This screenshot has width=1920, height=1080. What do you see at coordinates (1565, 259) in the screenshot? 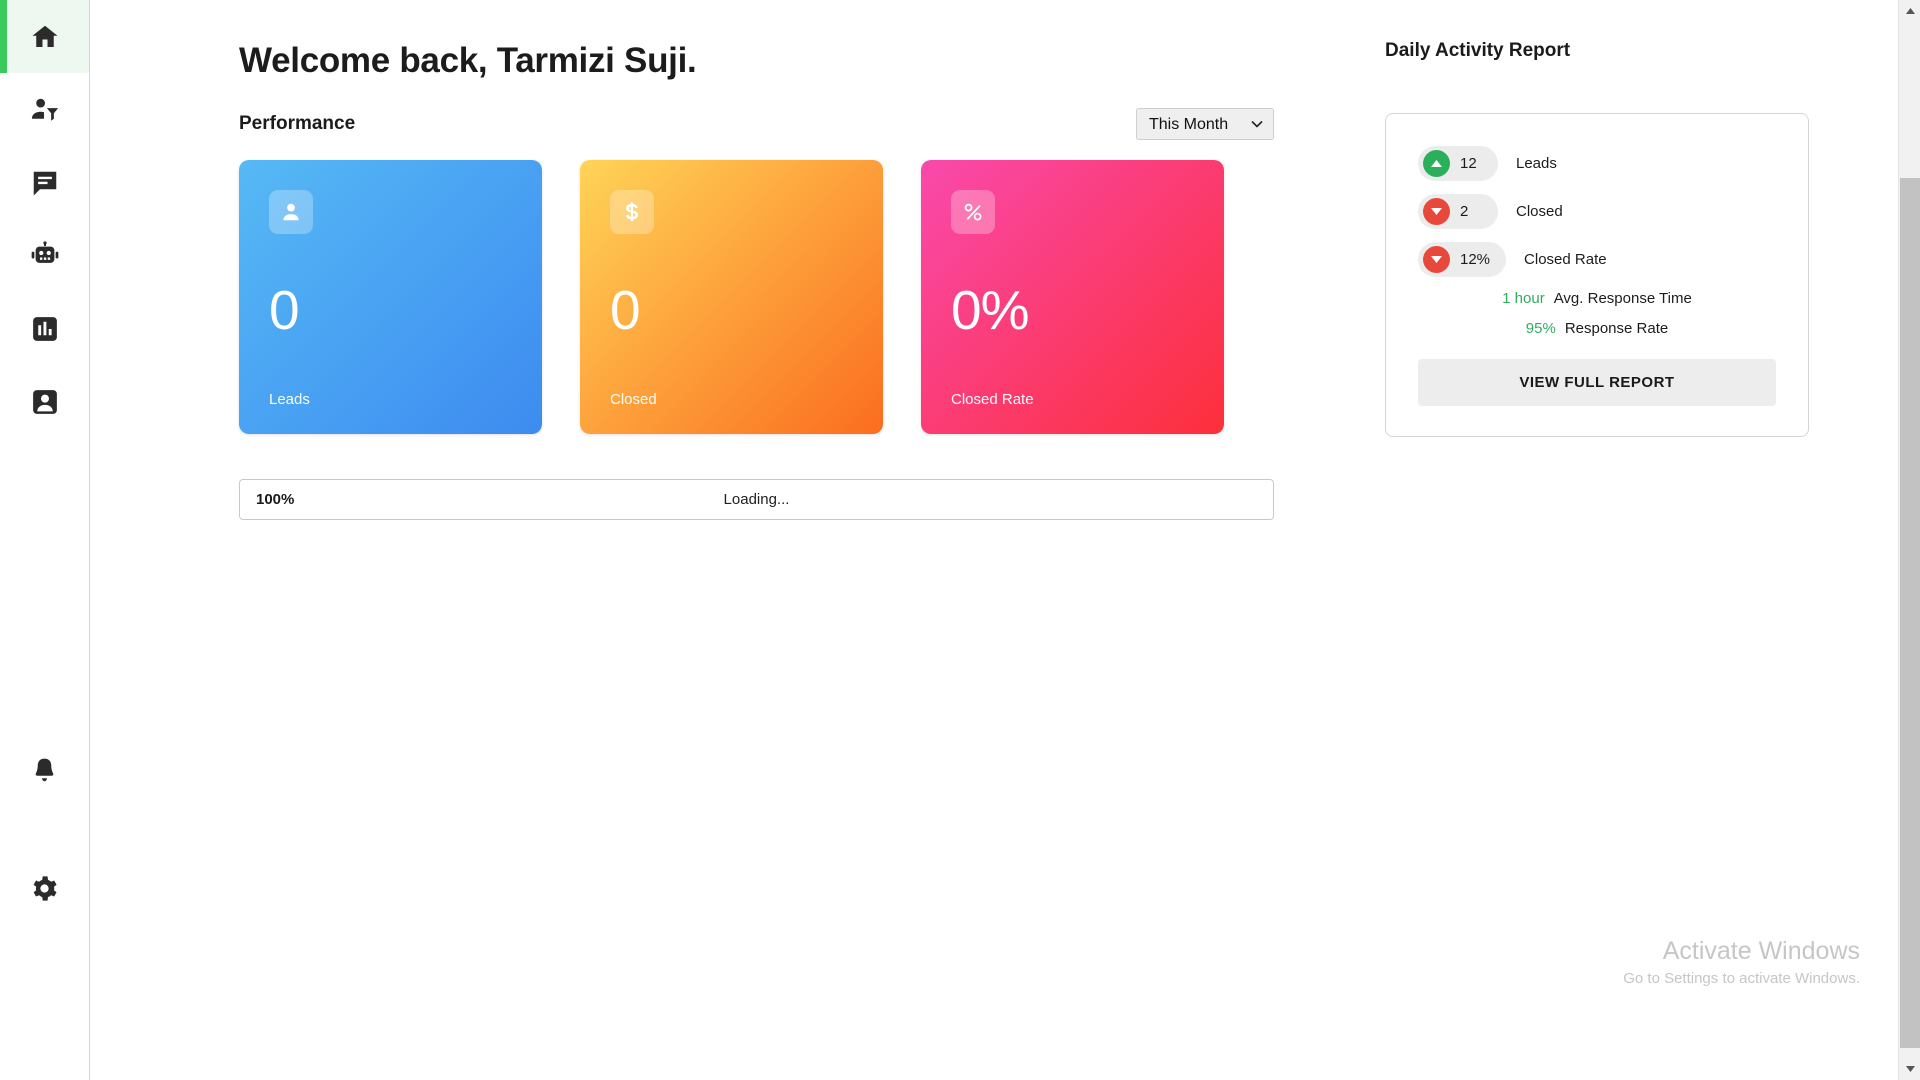
I see `activity-label: Closed Rate` at bounding box center [1565, 259].